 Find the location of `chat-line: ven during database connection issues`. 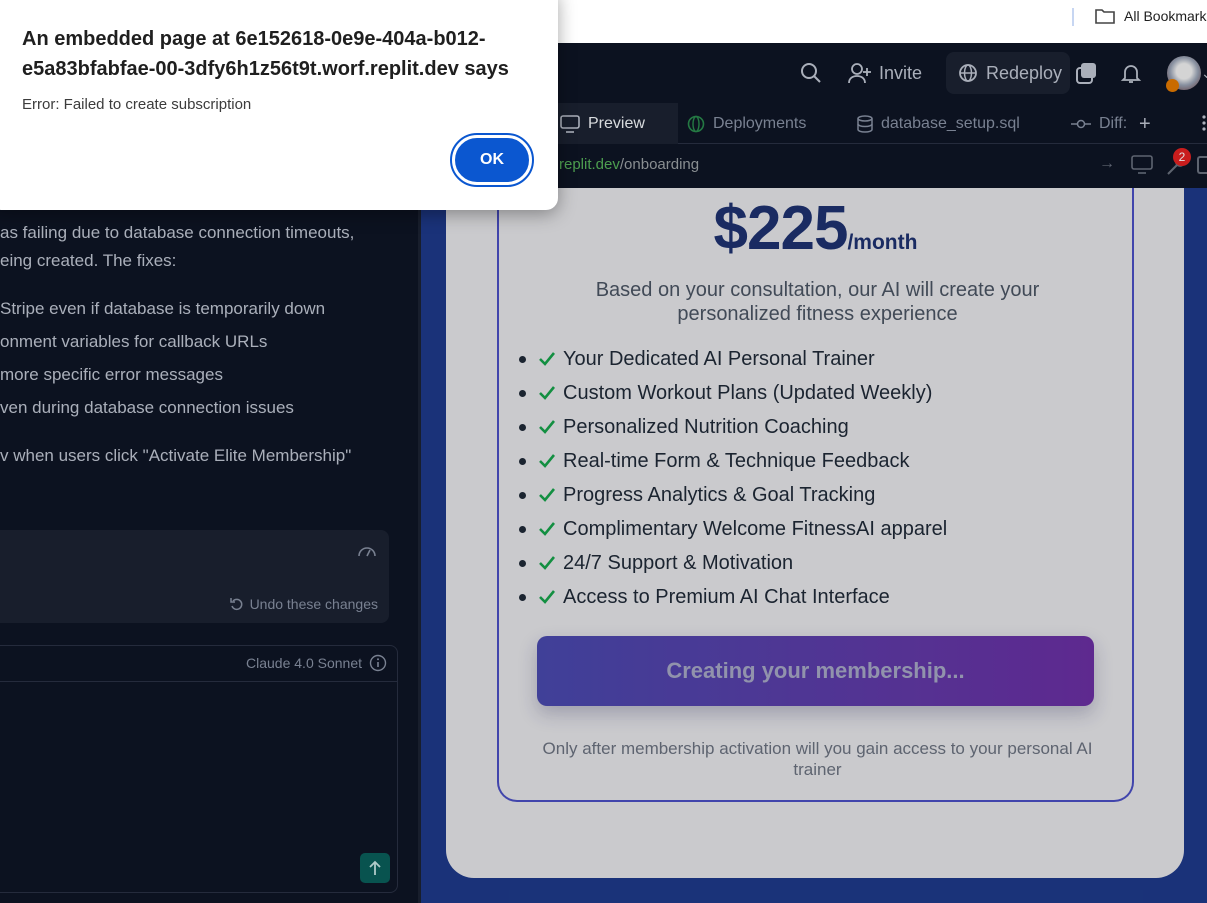

chat-line: ven during database connection issues is located at coordinates (147, 407).